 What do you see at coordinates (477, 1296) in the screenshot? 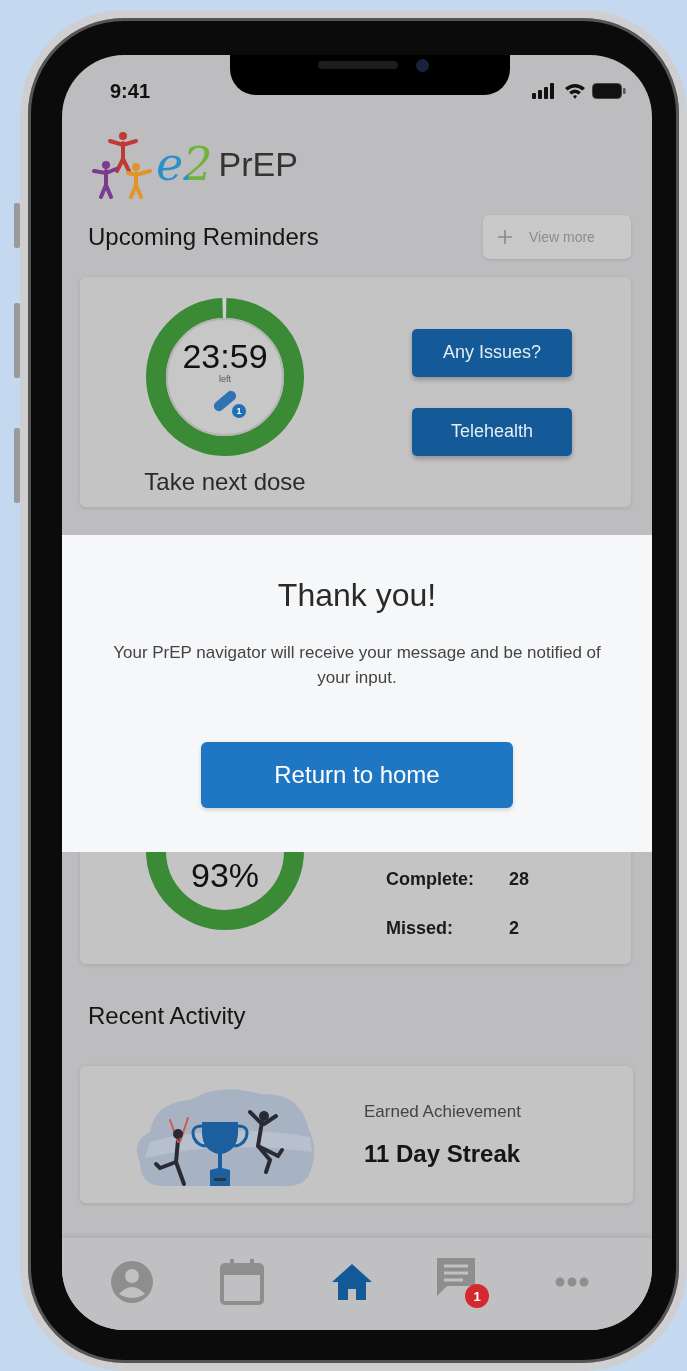
I see `notification-badge: 1` at bounding box center [477, 1296].